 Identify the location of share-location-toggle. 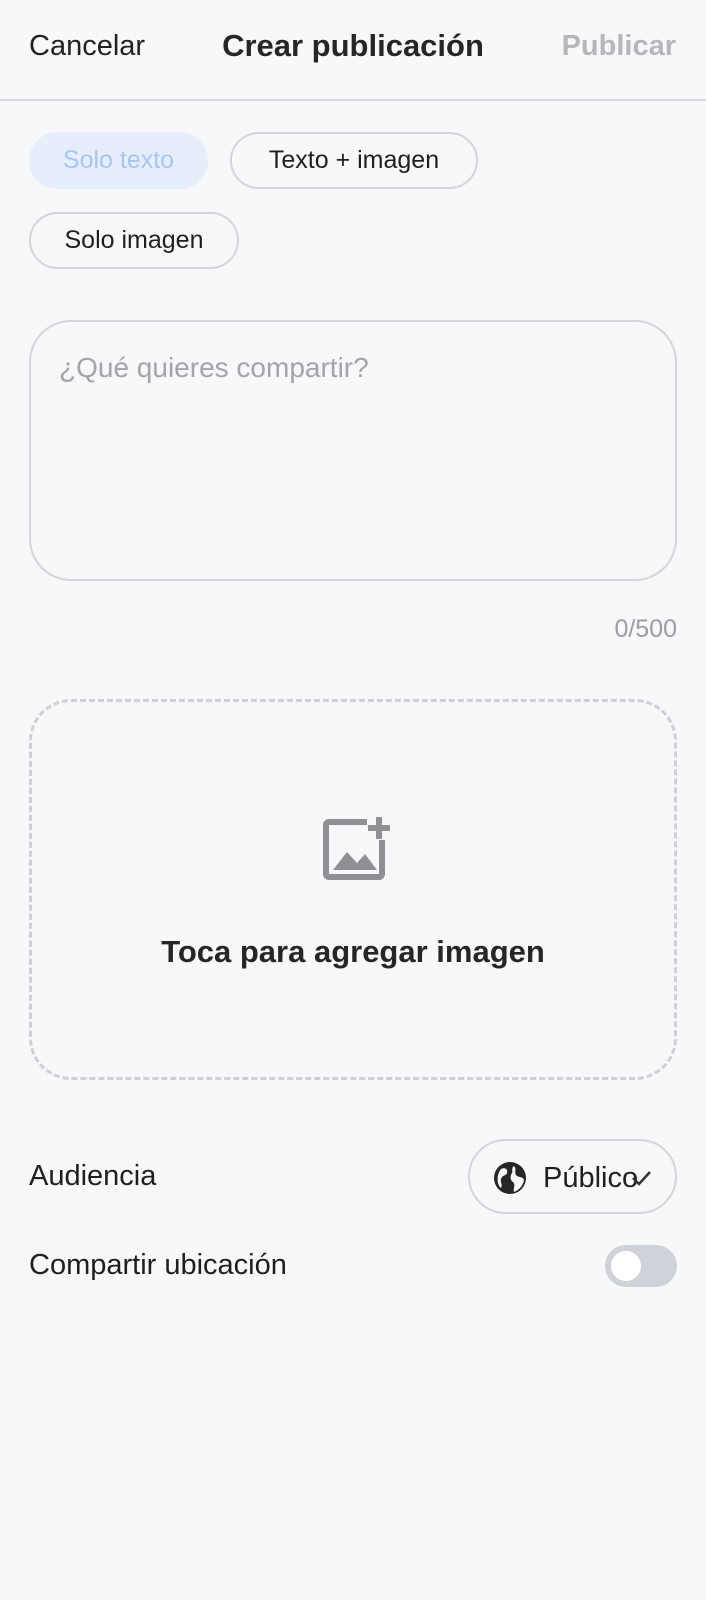
(641, 1266).